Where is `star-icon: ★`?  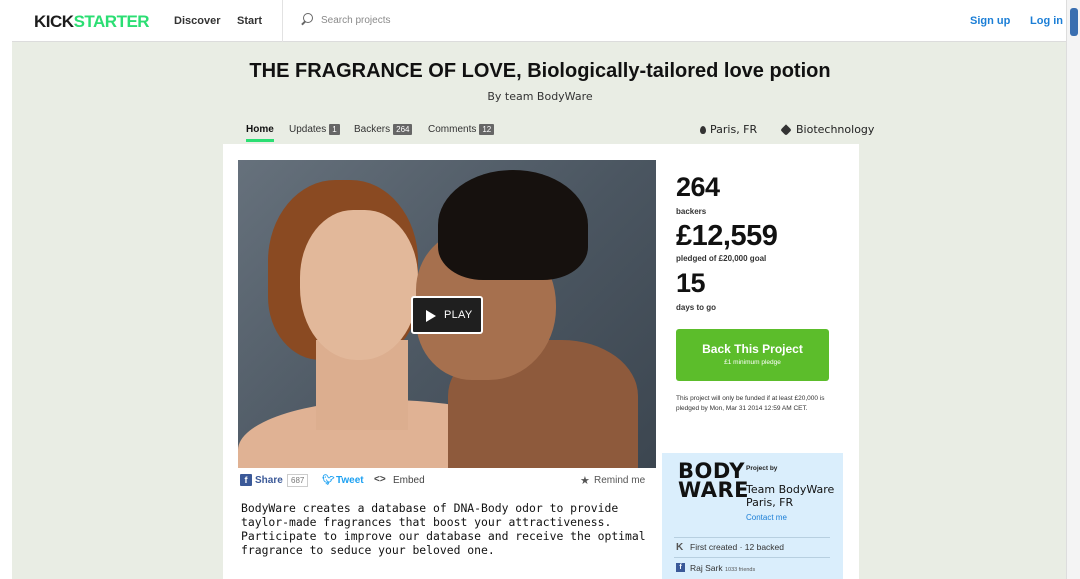 star-icon: ★ is located at coordinates (585, 480).